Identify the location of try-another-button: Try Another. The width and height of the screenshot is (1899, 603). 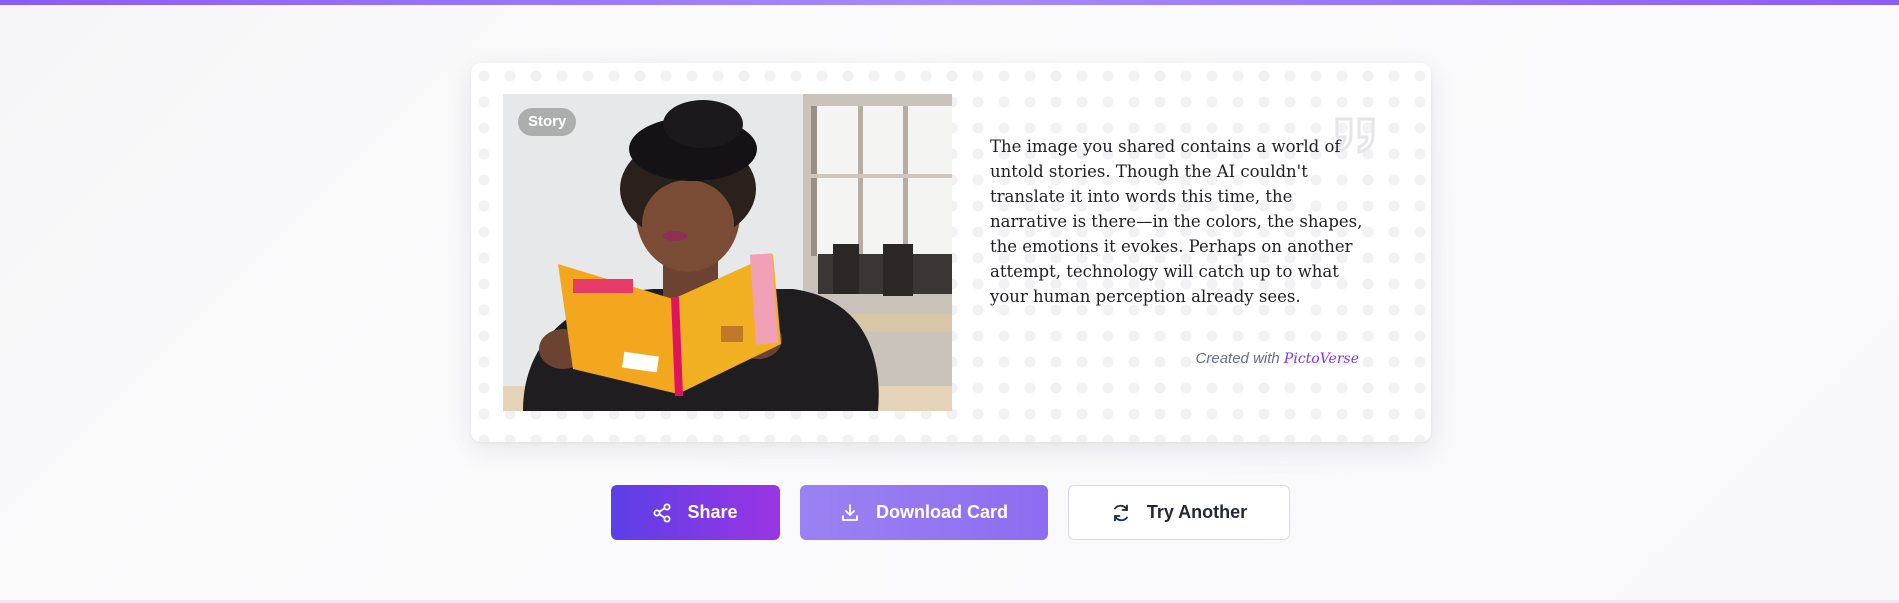
(1179, 512).